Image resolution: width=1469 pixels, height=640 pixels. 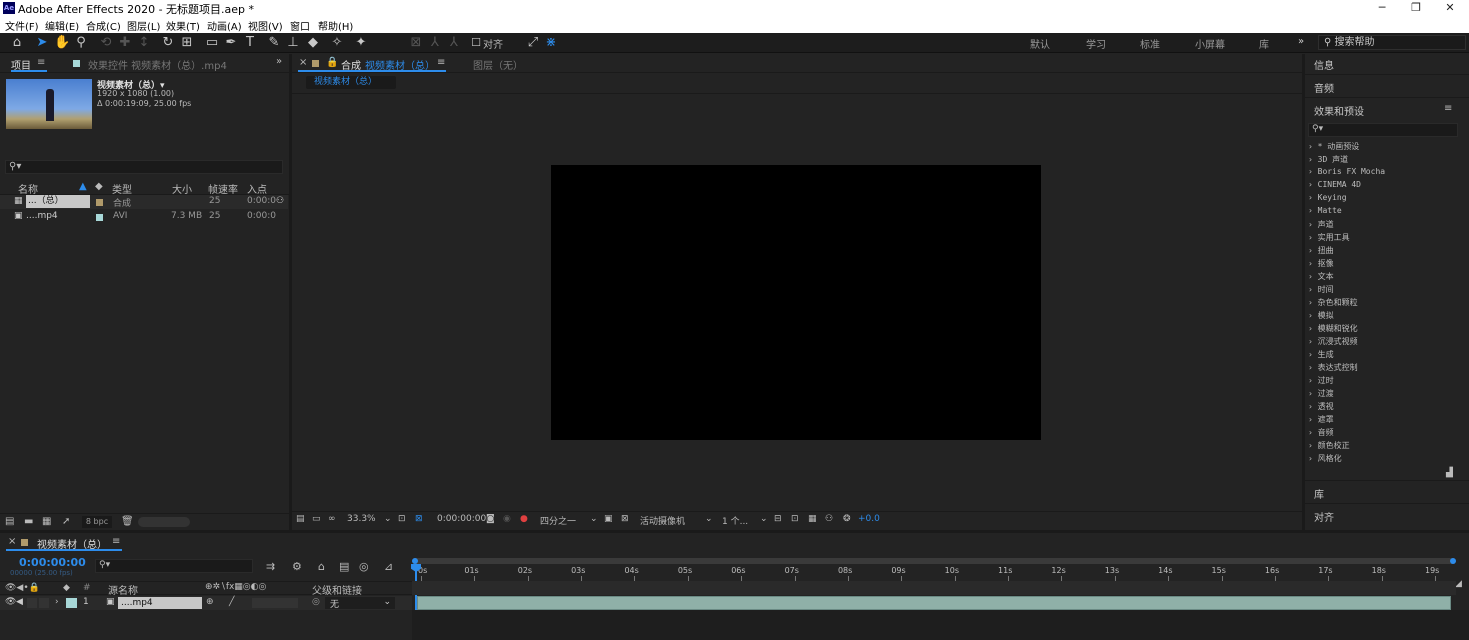 I want to click on views-chevron-icon: ⌄, so click(x=764, y=519).